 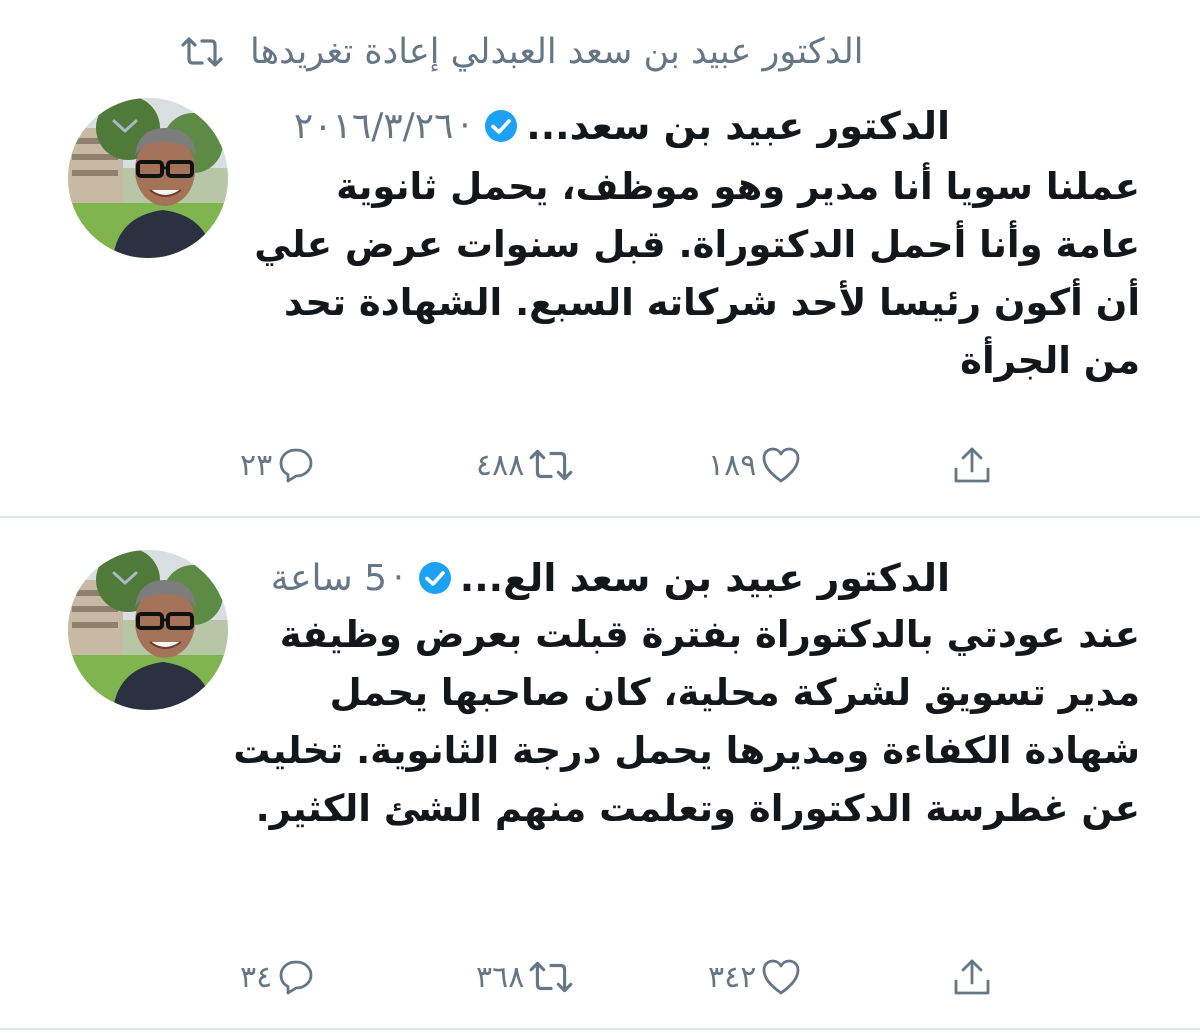 I want to click on reply-count: ٣٤, so click(x=256, y=977).